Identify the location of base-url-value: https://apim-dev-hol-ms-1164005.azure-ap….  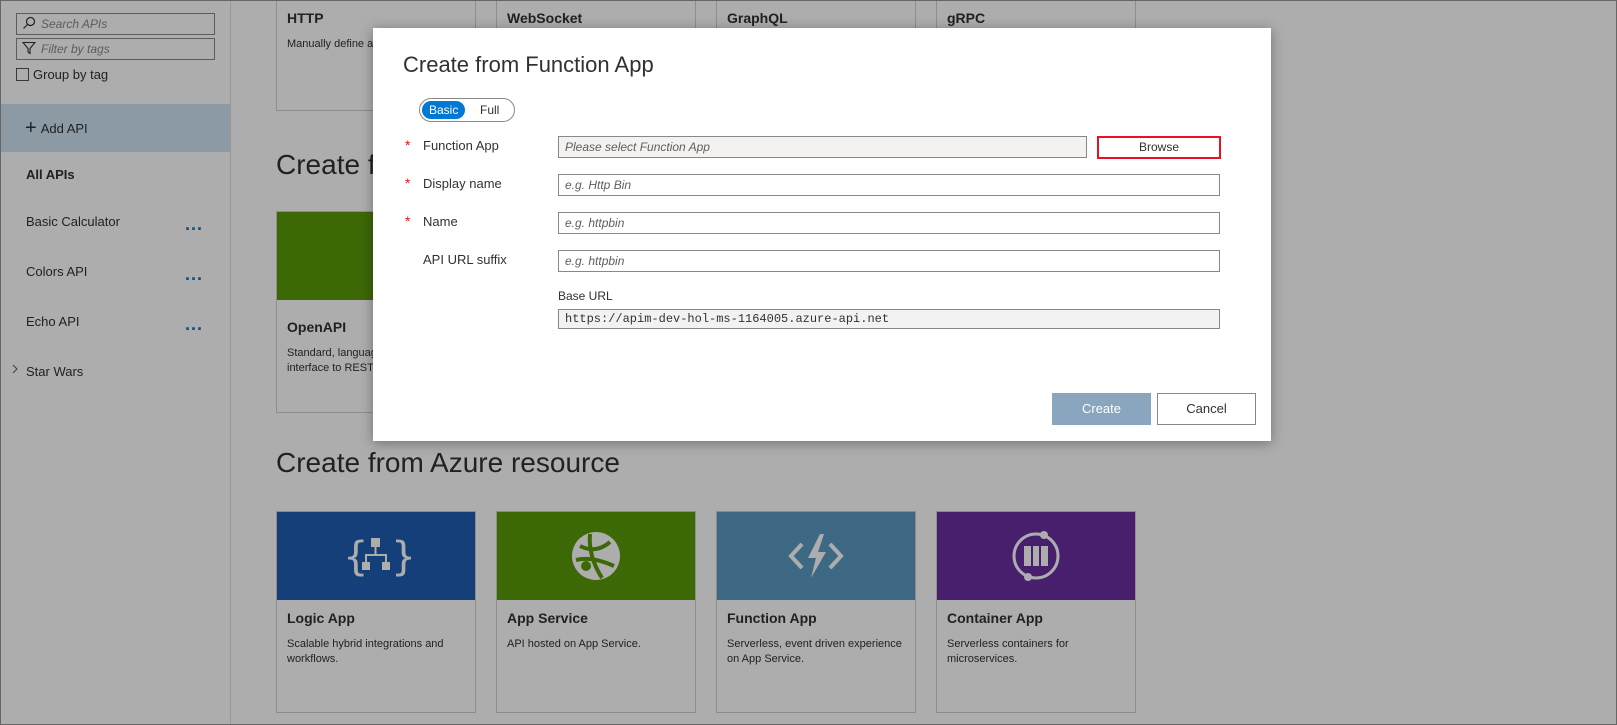
(889, 319).